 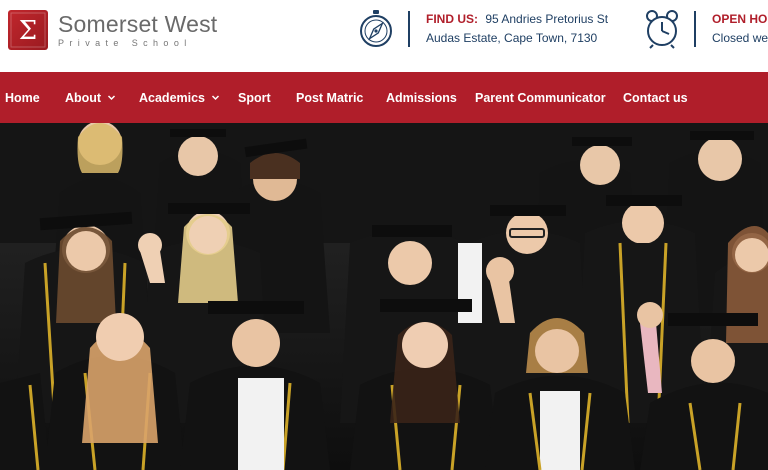 I want to click on nav-label-admissions: Admissions, so click(x=421, y=97).